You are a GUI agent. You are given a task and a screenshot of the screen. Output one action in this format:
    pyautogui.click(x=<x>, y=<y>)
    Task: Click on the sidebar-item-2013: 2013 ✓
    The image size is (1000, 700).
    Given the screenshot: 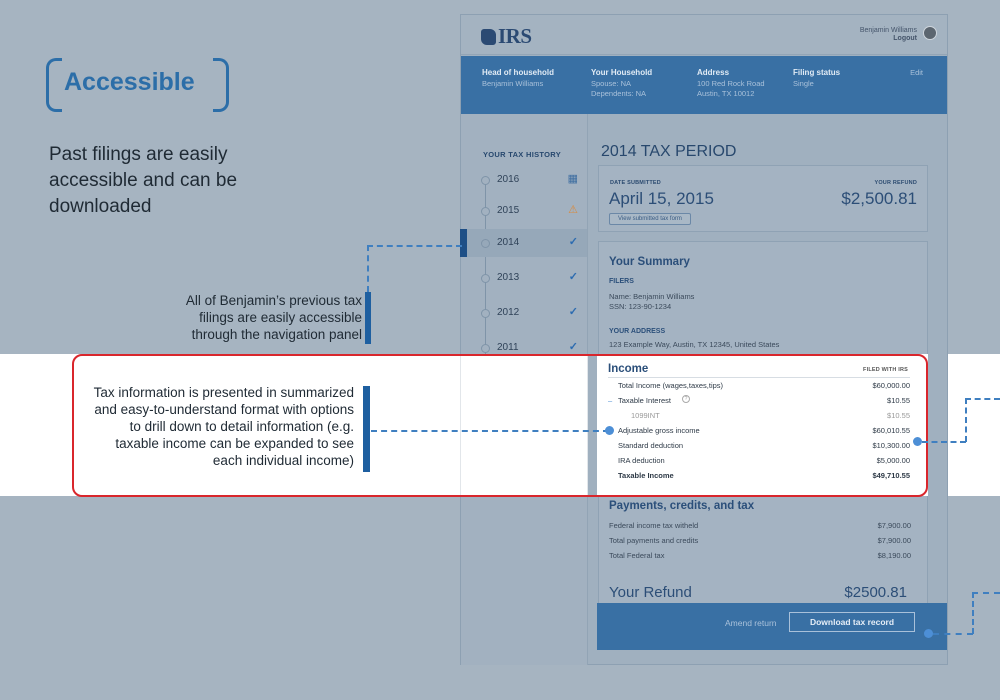 What is the action you would take?
    pyautogui.click(x=524, y=278)
    